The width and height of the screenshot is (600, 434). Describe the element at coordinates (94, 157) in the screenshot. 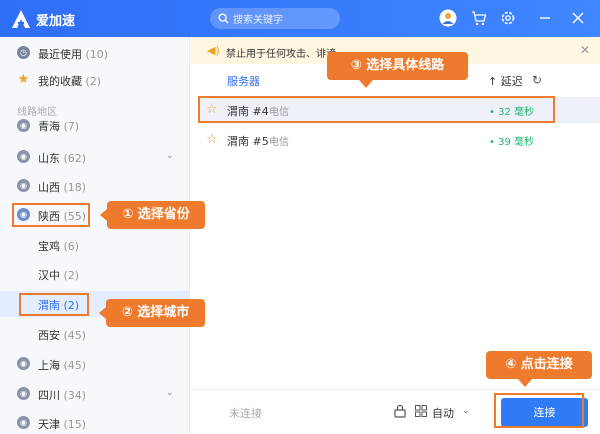

I see `sidebar-item-shandong: ◉ 山东 (62) ⌄` at that location.